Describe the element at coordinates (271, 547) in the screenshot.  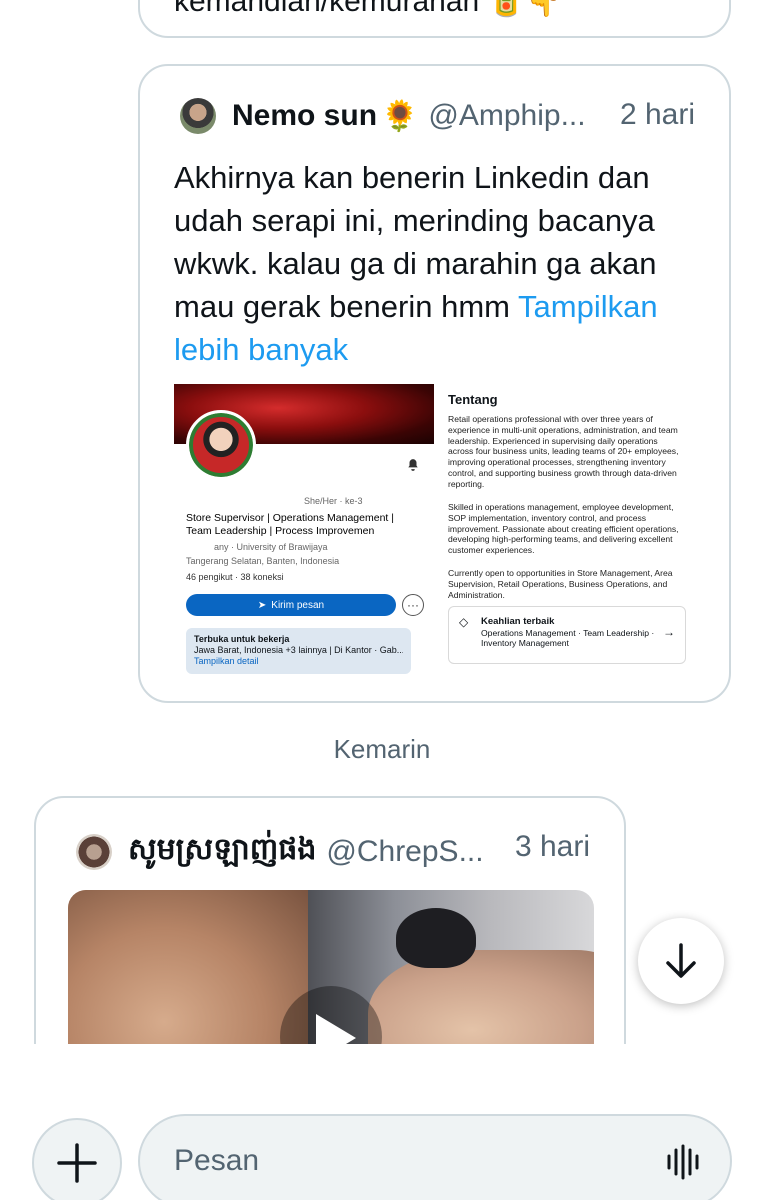
I see `profile-company: any · University of Brawijaya` at that location.